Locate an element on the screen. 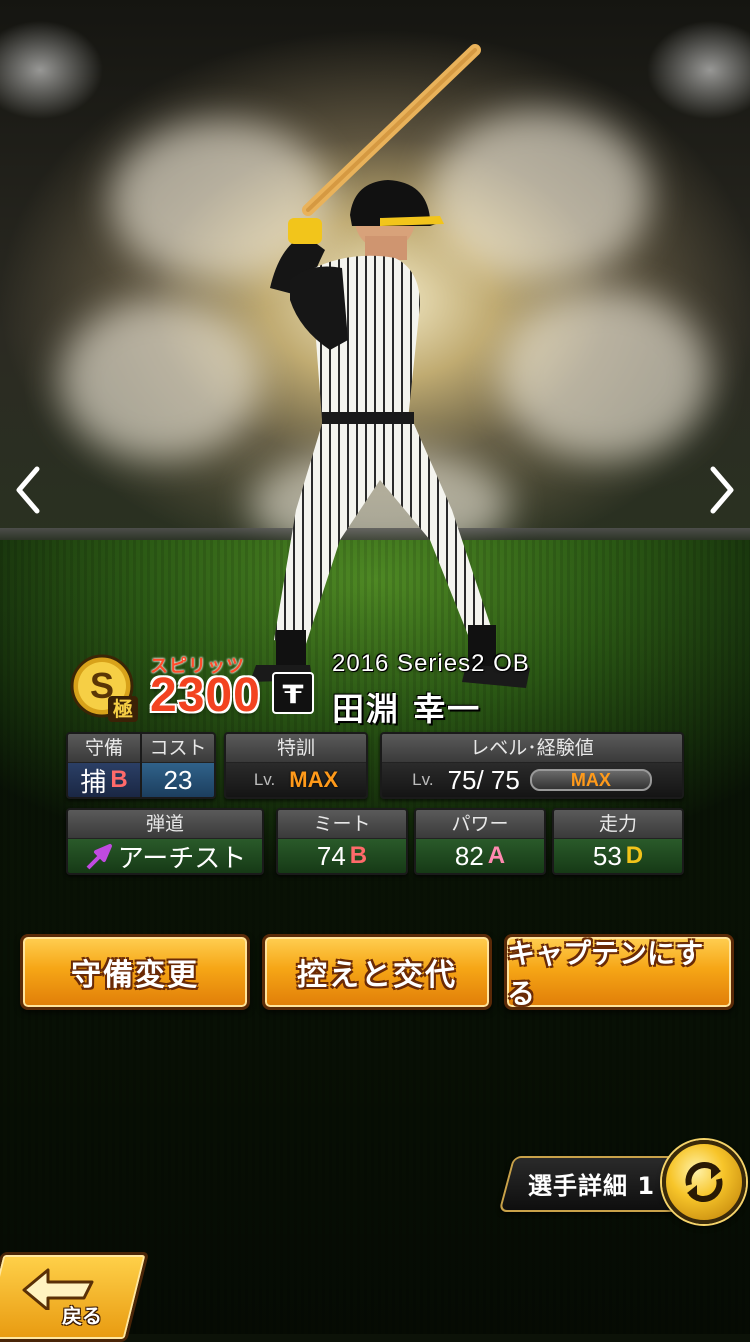 The image size is (750, 1342). series-label: 2016 Series2 OB is located at coordinates (431, 663).